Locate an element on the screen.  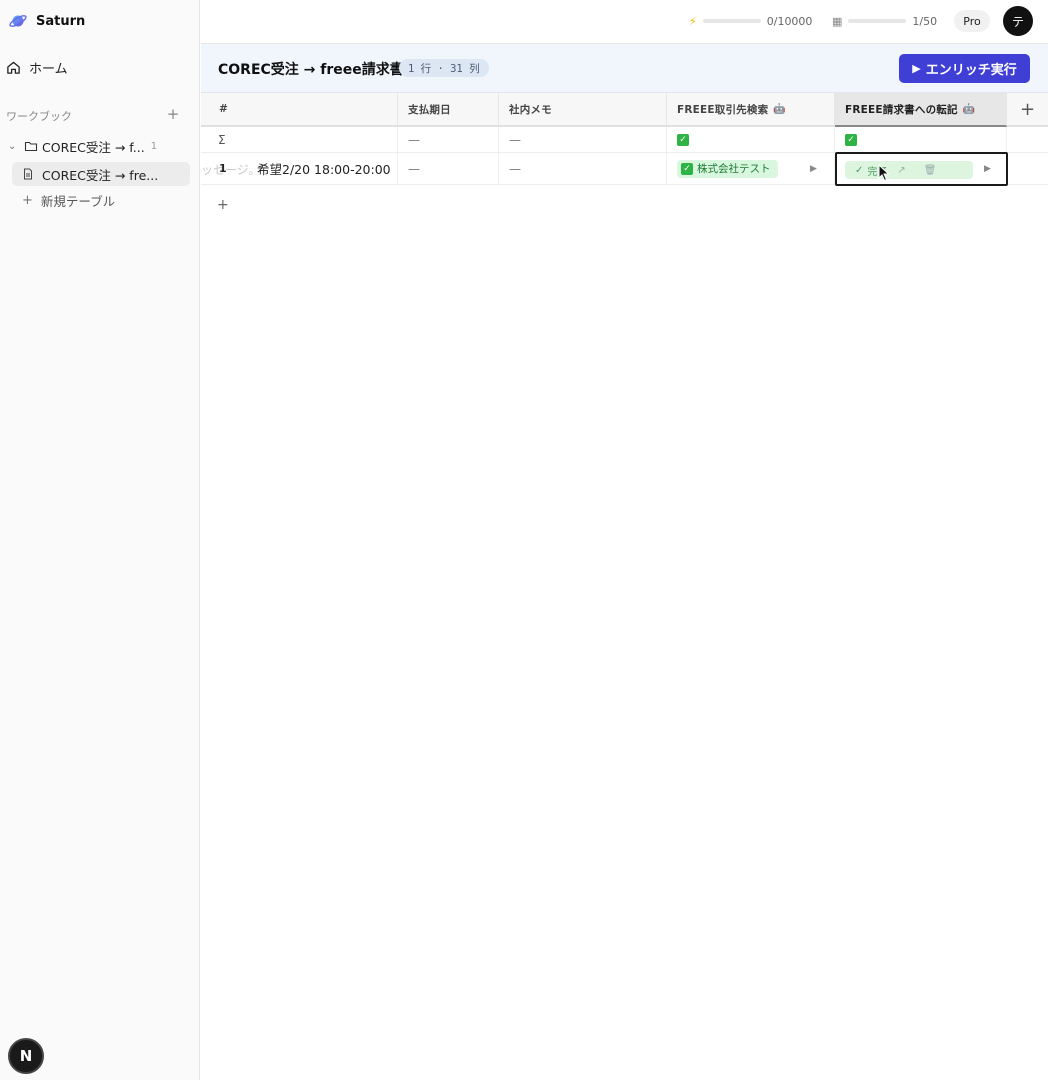
avatar: テ is located at coordinates (1018, 21).